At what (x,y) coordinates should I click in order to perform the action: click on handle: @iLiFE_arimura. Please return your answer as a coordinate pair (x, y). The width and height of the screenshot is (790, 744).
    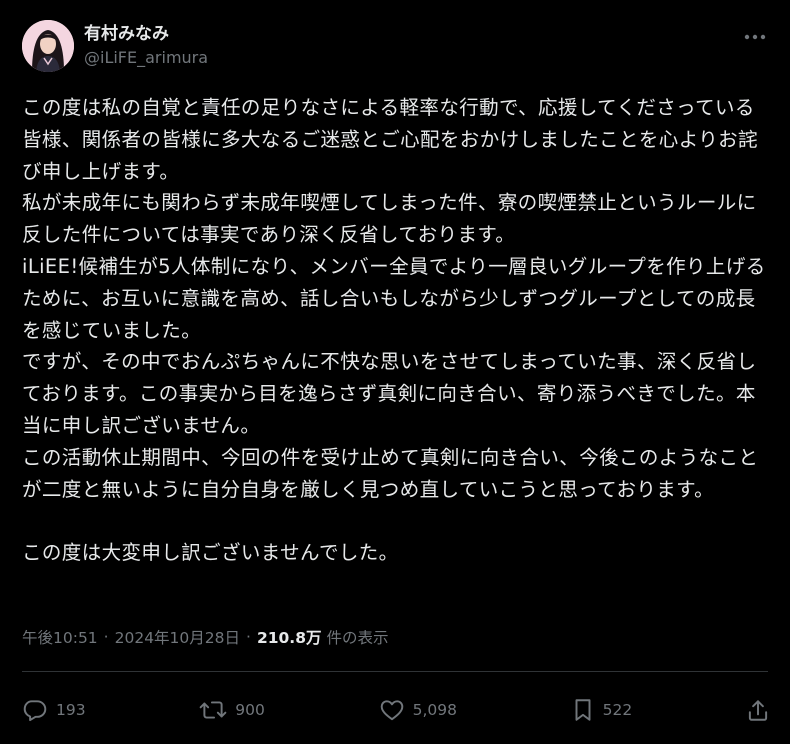
    Looking at the image, I should click on (146, 58).